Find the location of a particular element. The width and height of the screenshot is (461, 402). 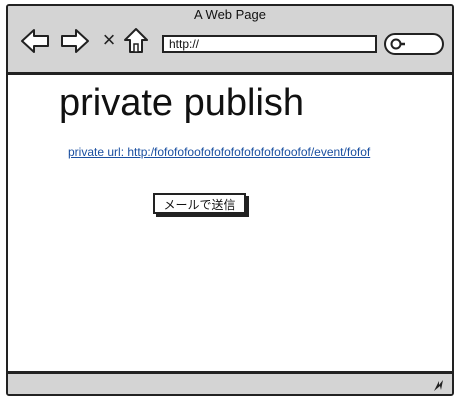

home-button is located at coordinates (136, 40).